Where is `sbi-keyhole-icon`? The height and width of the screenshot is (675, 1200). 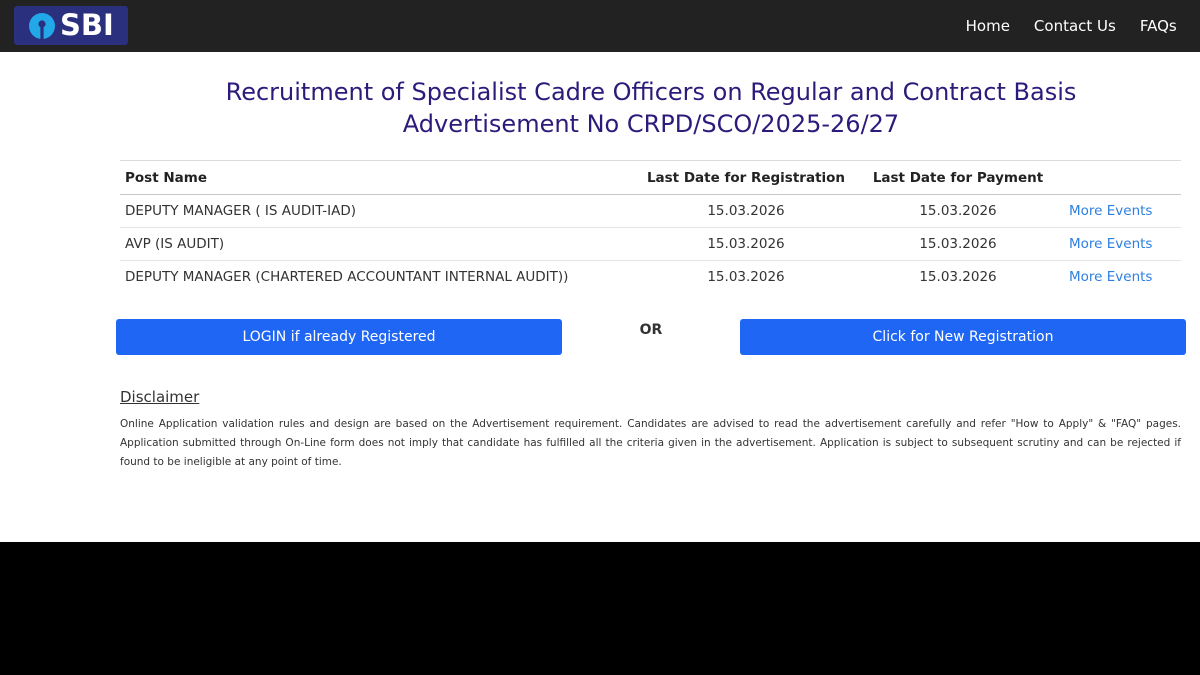
sbi-keyhole-icon is located at coordinates (42, 26).